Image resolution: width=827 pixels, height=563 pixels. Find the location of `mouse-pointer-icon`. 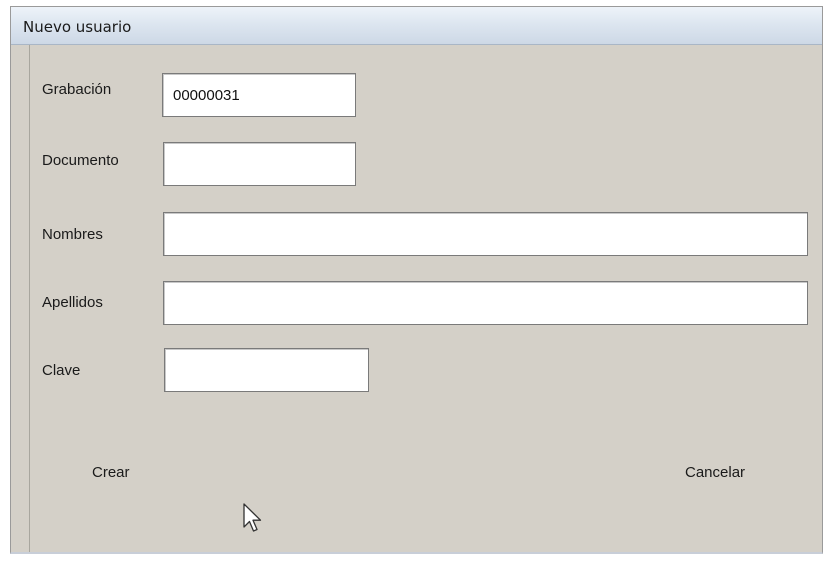

mouse-pointer-icon is located at coordinates (252, 517).